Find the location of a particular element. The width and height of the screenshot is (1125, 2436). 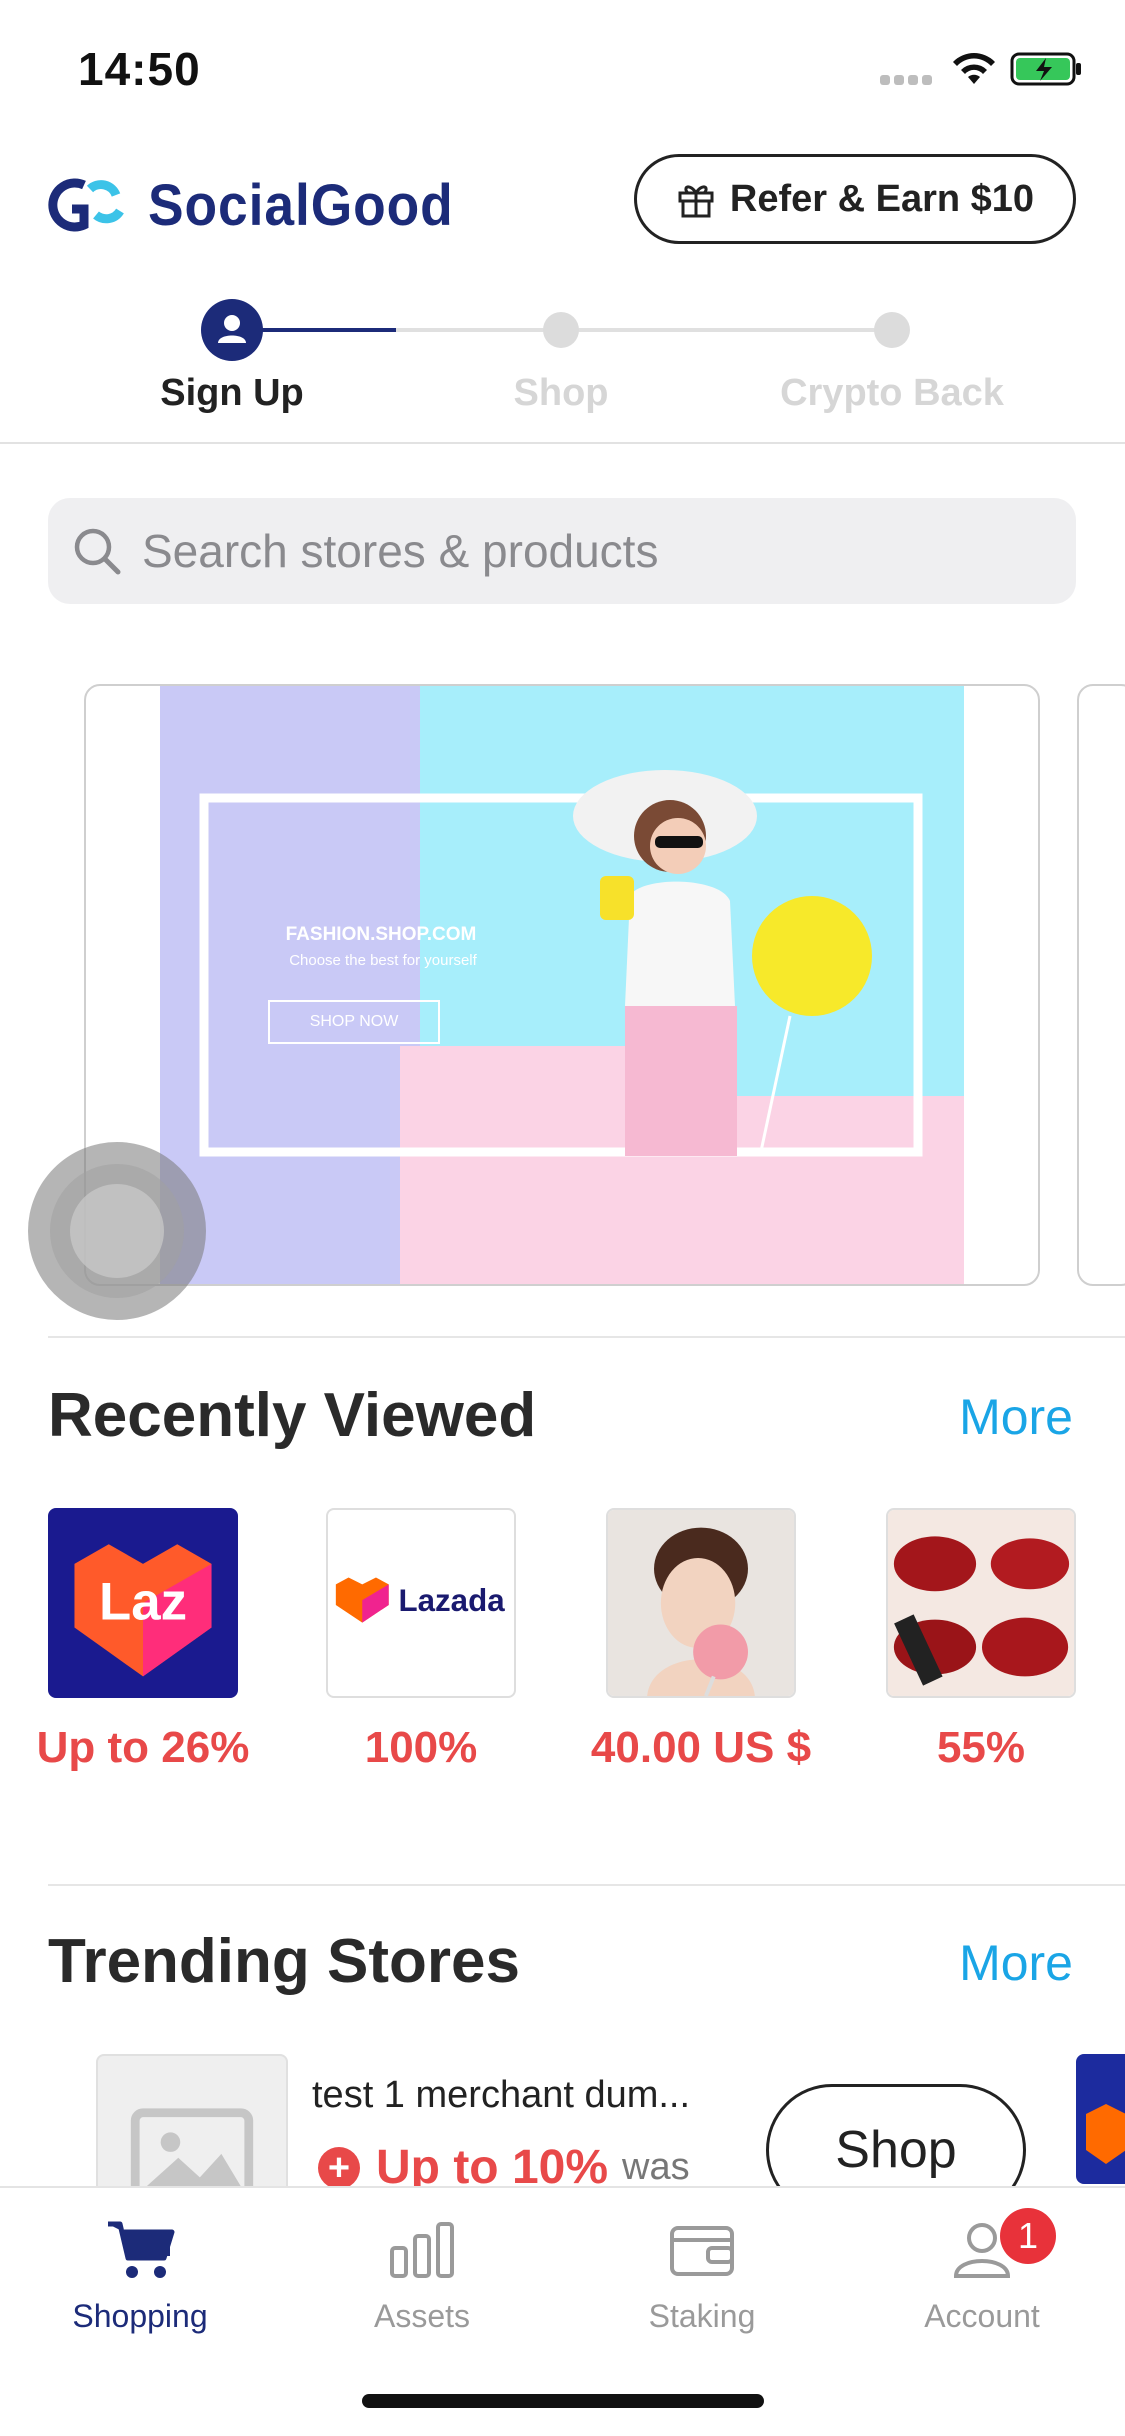

recently-viewed-cashback: Up to 26% is located at coordinates (143, 1747).